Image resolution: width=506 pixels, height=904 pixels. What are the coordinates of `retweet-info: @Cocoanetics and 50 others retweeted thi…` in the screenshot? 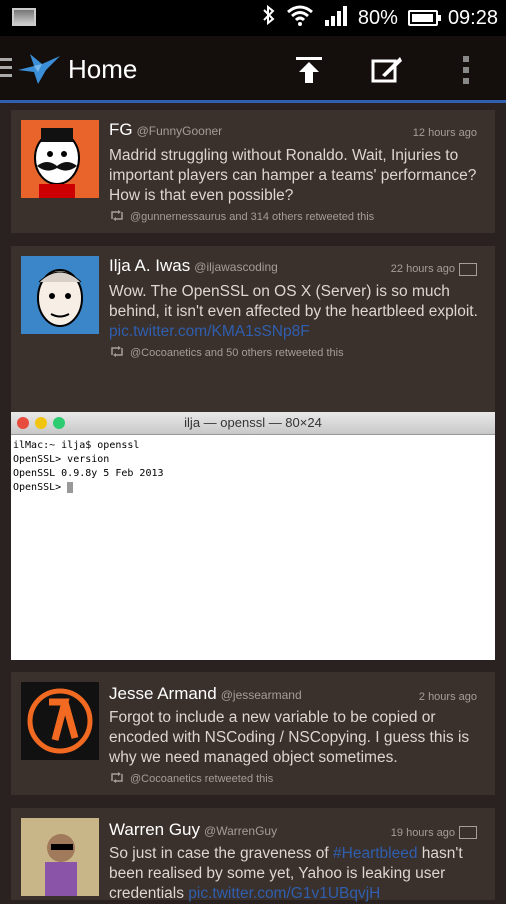 It's located at (226, 353).